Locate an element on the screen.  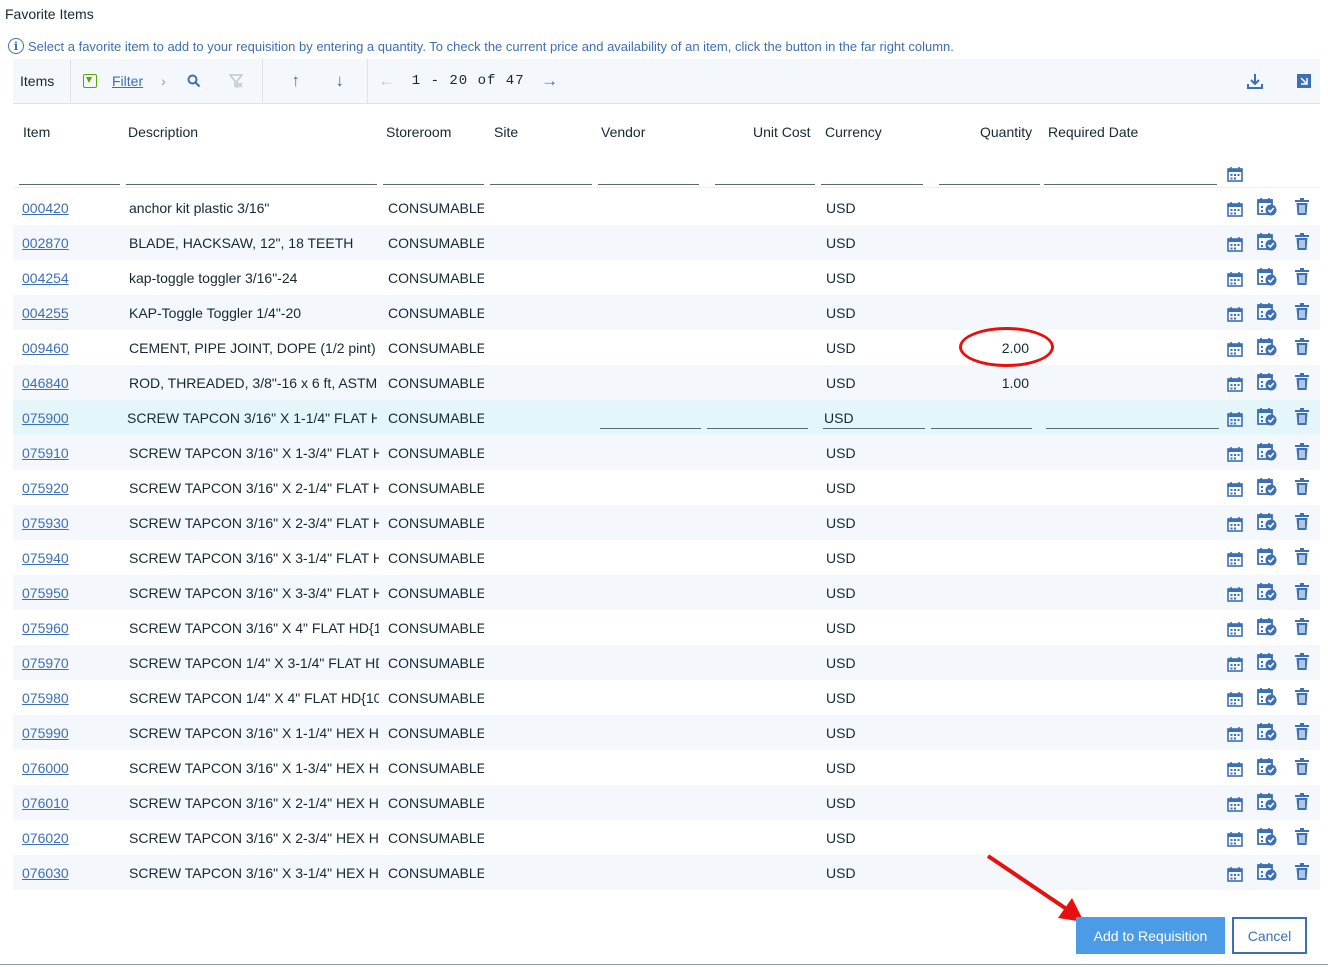
item-number-link: 075910 is located at coordinates (45, 453).